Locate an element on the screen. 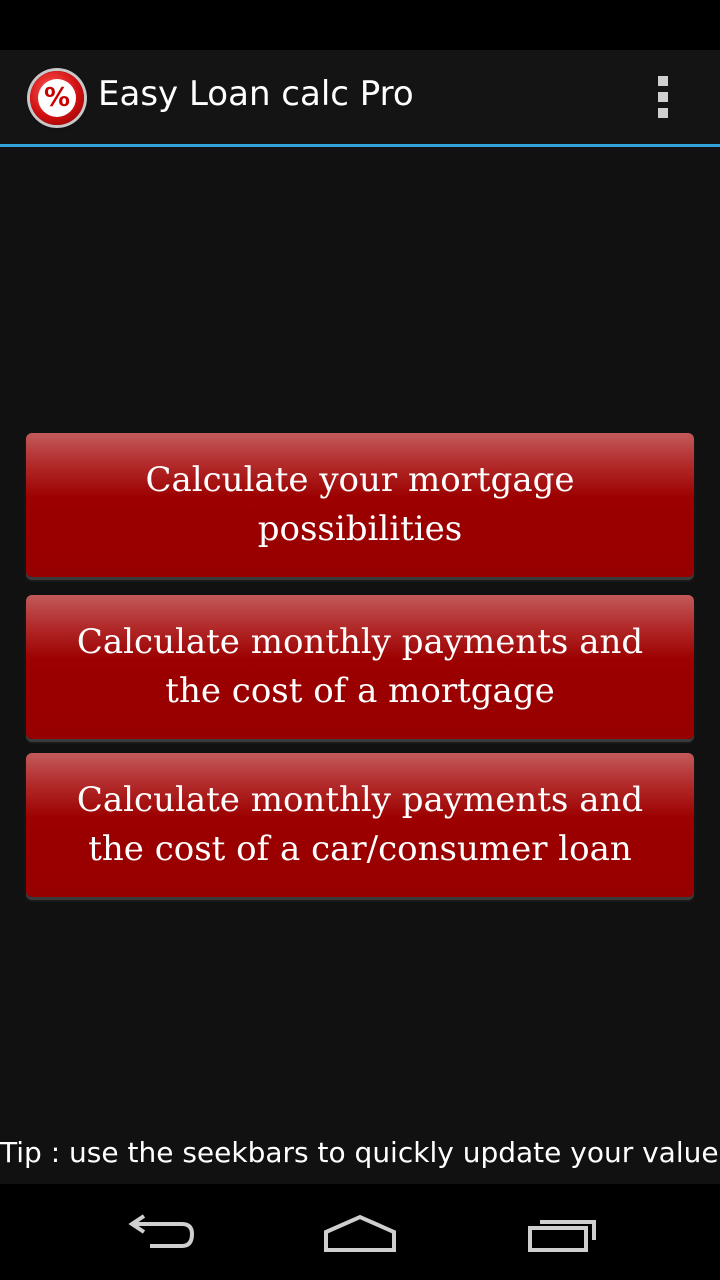 This screenshot has height=1280, width=720. percent-icon: % is located at coordinates (57, 98).